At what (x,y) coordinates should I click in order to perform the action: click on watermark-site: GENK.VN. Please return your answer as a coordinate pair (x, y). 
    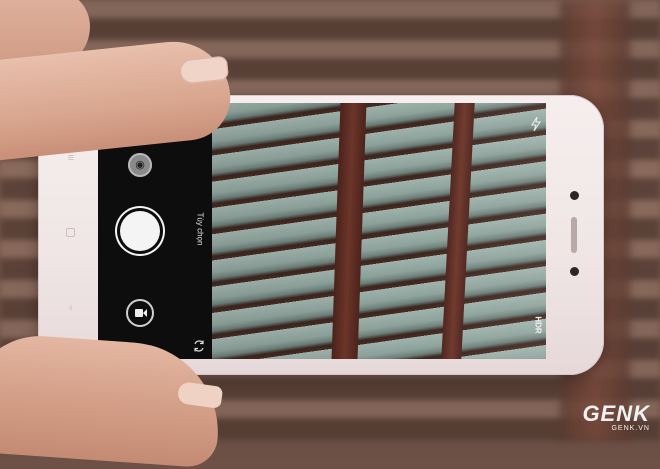
    Looking at the image, I should click on (630, 428).